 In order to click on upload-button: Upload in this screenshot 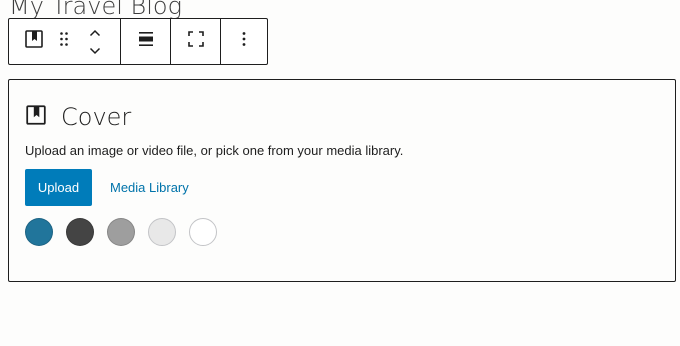, I will do `click(58, 187)`.